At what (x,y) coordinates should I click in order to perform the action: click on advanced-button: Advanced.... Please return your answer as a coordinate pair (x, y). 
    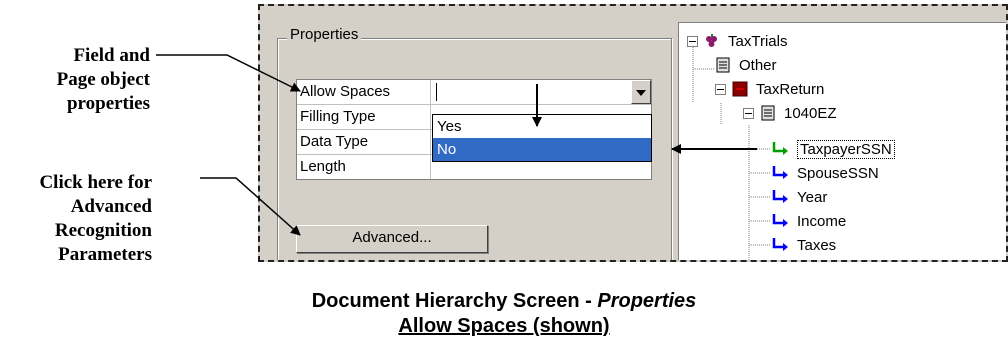
    Looking at the image, I should click on (392, 239).